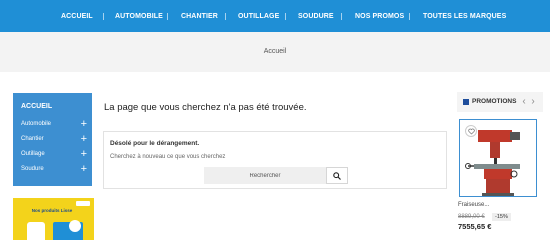  Describe the element at coordinates (75, 226) in the screenshot. I see `banner-decoration` at that location.